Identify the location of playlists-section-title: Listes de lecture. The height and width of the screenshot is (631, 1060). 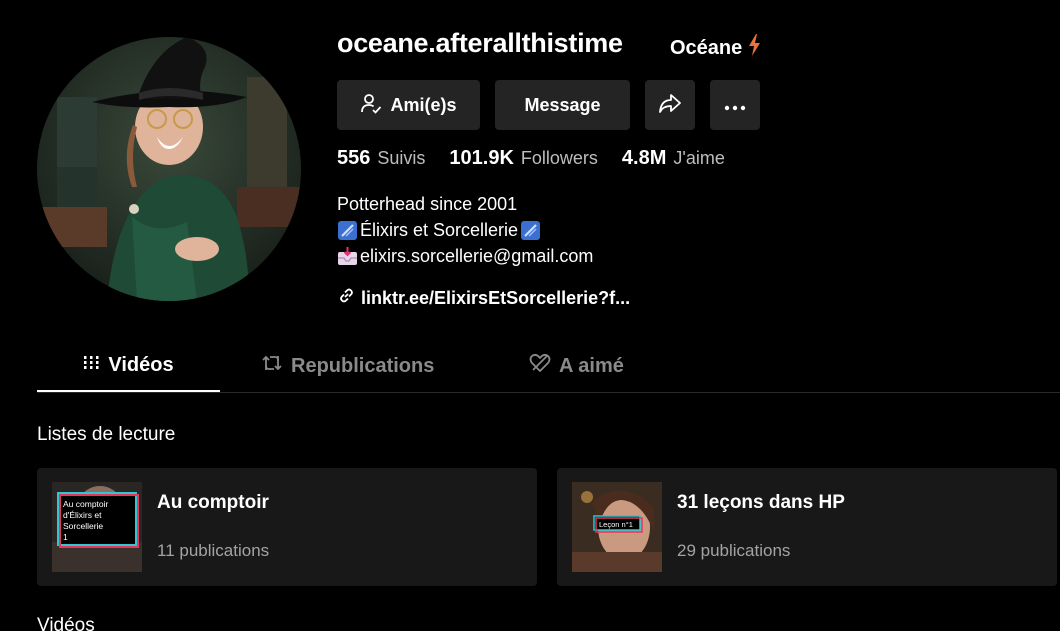
(106, 434).